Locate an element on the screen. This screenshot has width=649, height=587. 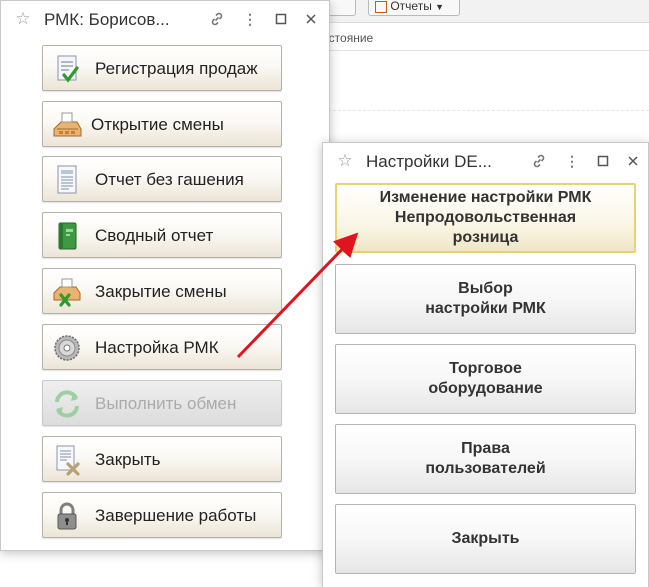
annotation-arrow is located at coordinates (297, 295).